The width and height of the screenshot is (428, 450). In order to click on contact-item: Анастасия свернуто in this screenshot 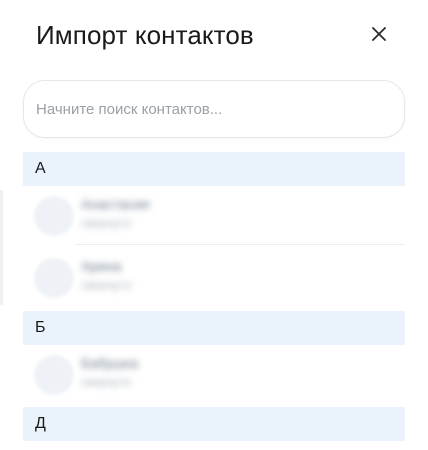, I will do `click(214, 216)`.